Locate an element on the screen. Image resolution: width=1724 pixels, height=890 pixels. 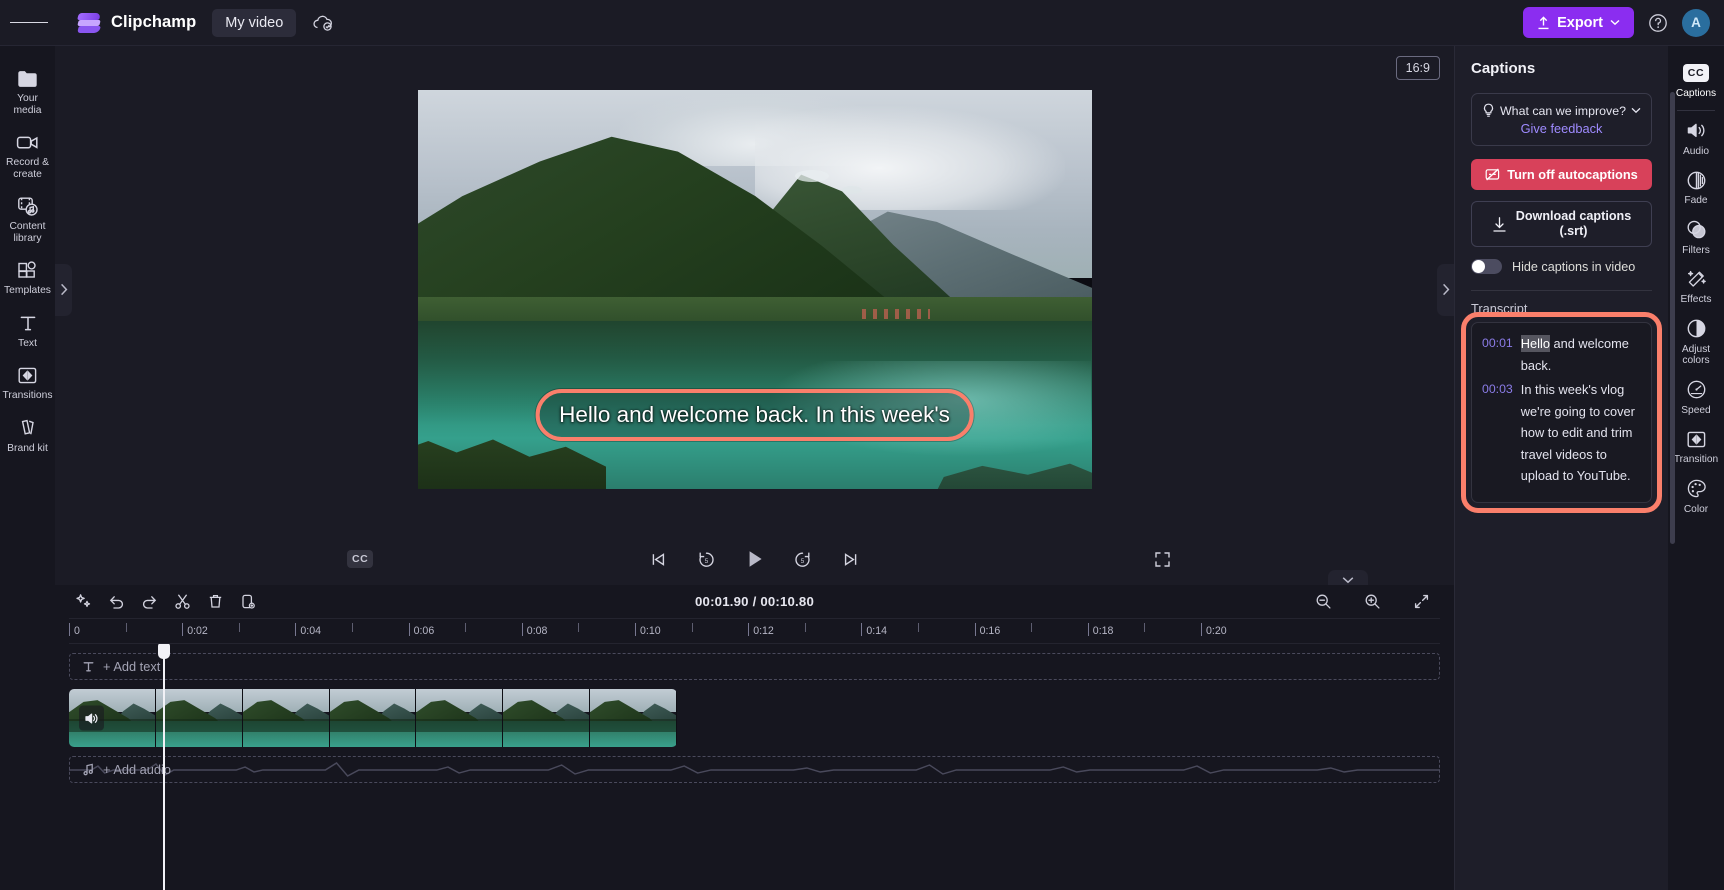
sidebar-item-label: Fade is located at coordinates (1696, 200).